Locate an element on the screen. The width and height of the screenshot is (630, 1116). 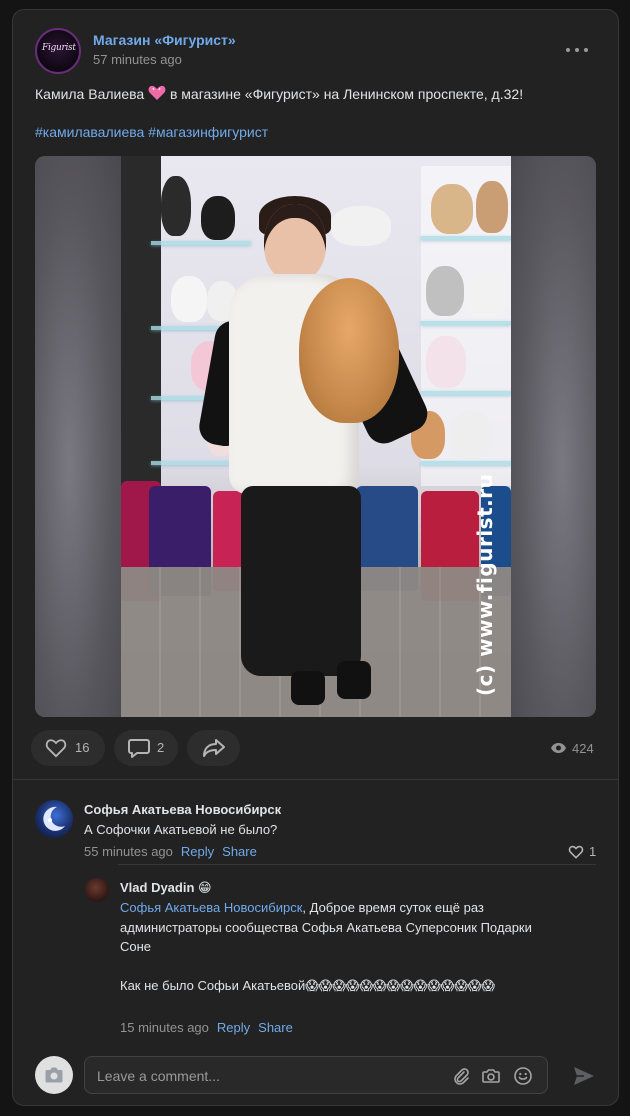
more-icon is located at coordinates (579, 50).